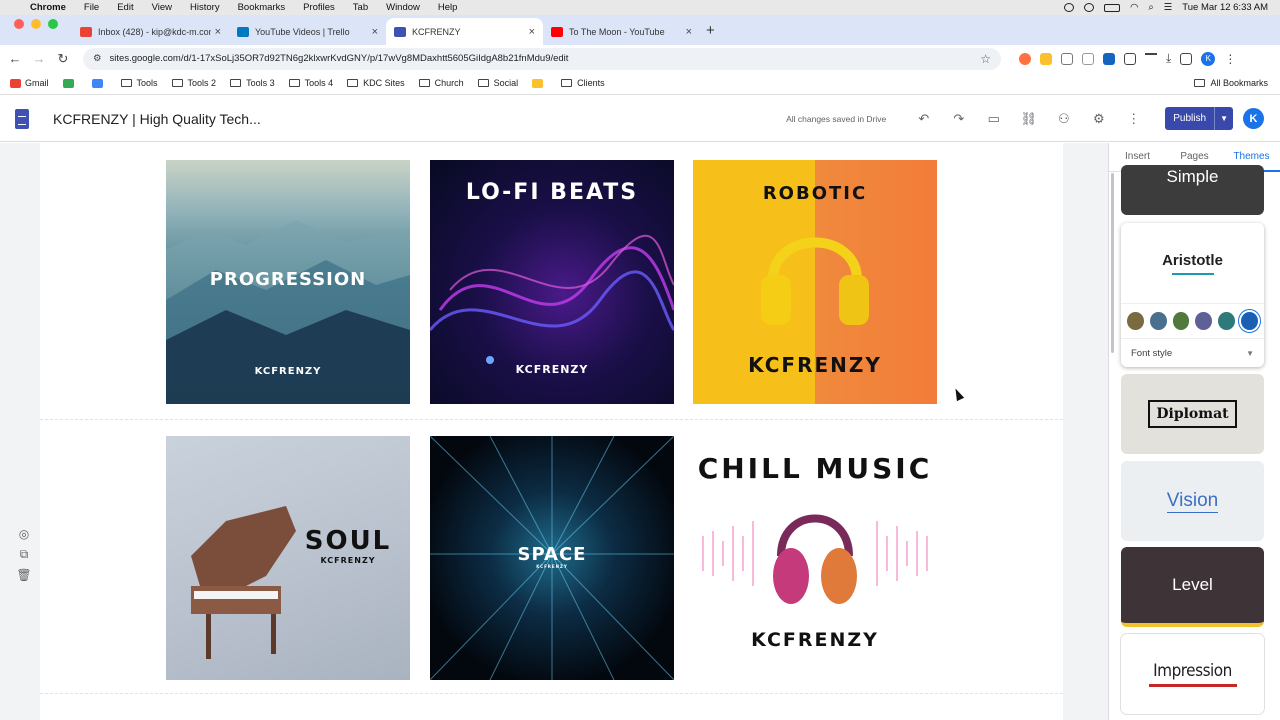 Image resolution: width=1280 pixels, height=720 pixels. What do you see at coordinates (1230, 59) in the screenshot?
I see `chrome-menu-icon: ⋮` at bounding box center [1230, 59].